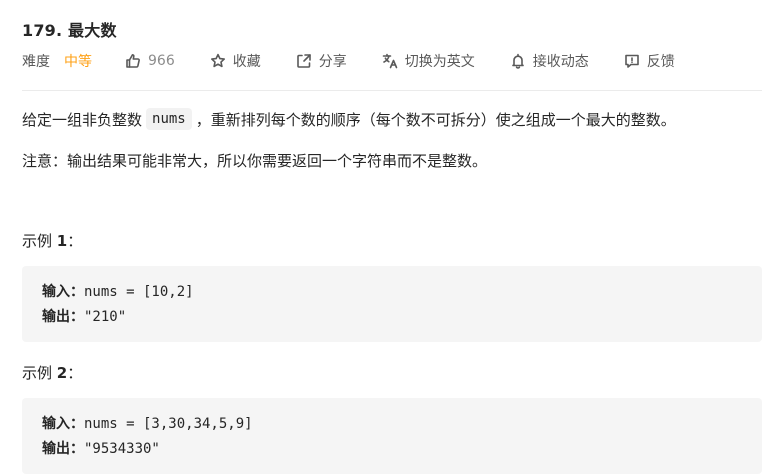 The image size is (762, 474). I want to click on bell-icon, so click(518, 61).